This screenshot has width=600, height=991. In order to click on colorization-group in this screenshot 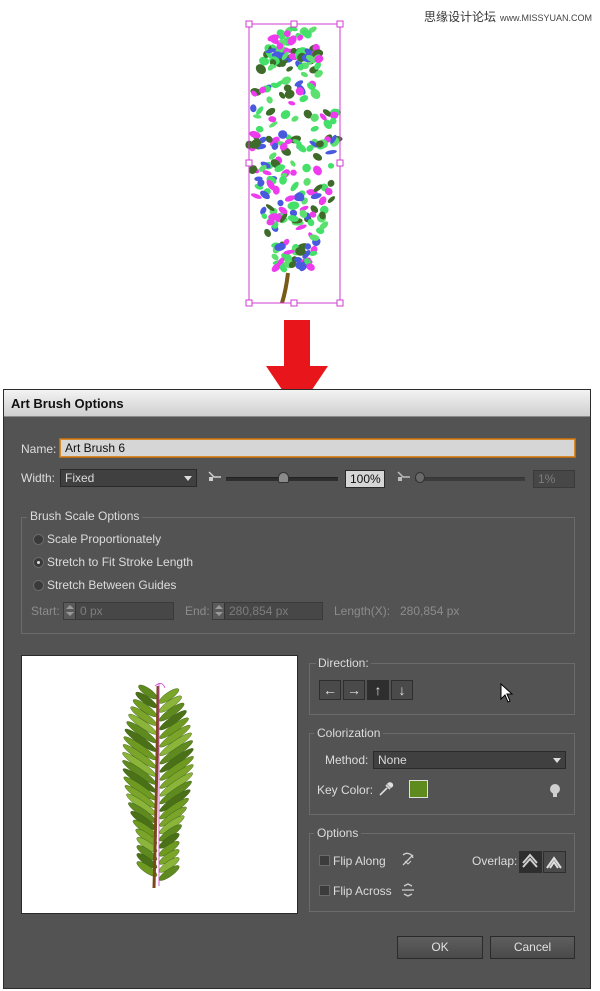, I will do `click(442, 774)`.